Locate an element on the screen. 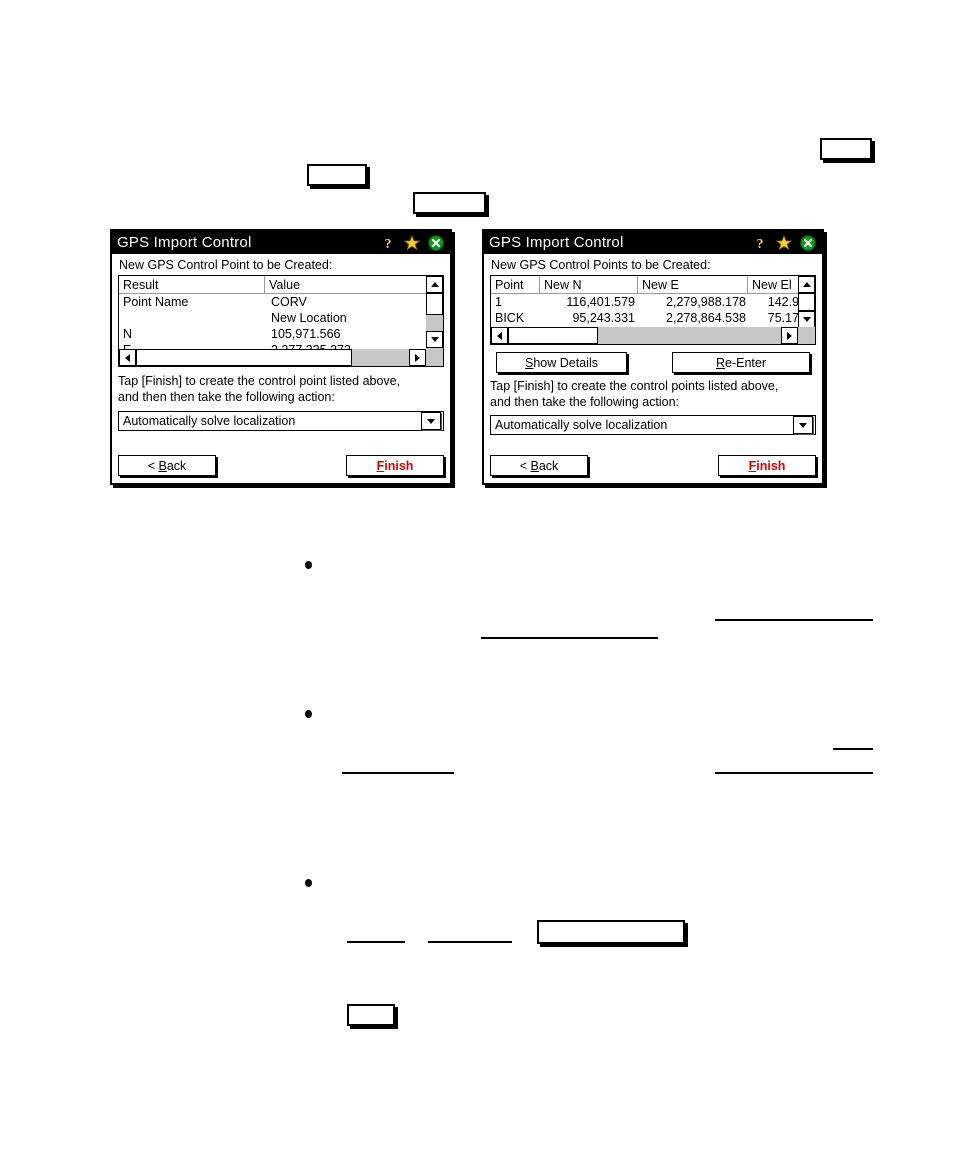 This screenshot has height=1159, width=954. cell-value: CORV is located at coordinates (289, 302).